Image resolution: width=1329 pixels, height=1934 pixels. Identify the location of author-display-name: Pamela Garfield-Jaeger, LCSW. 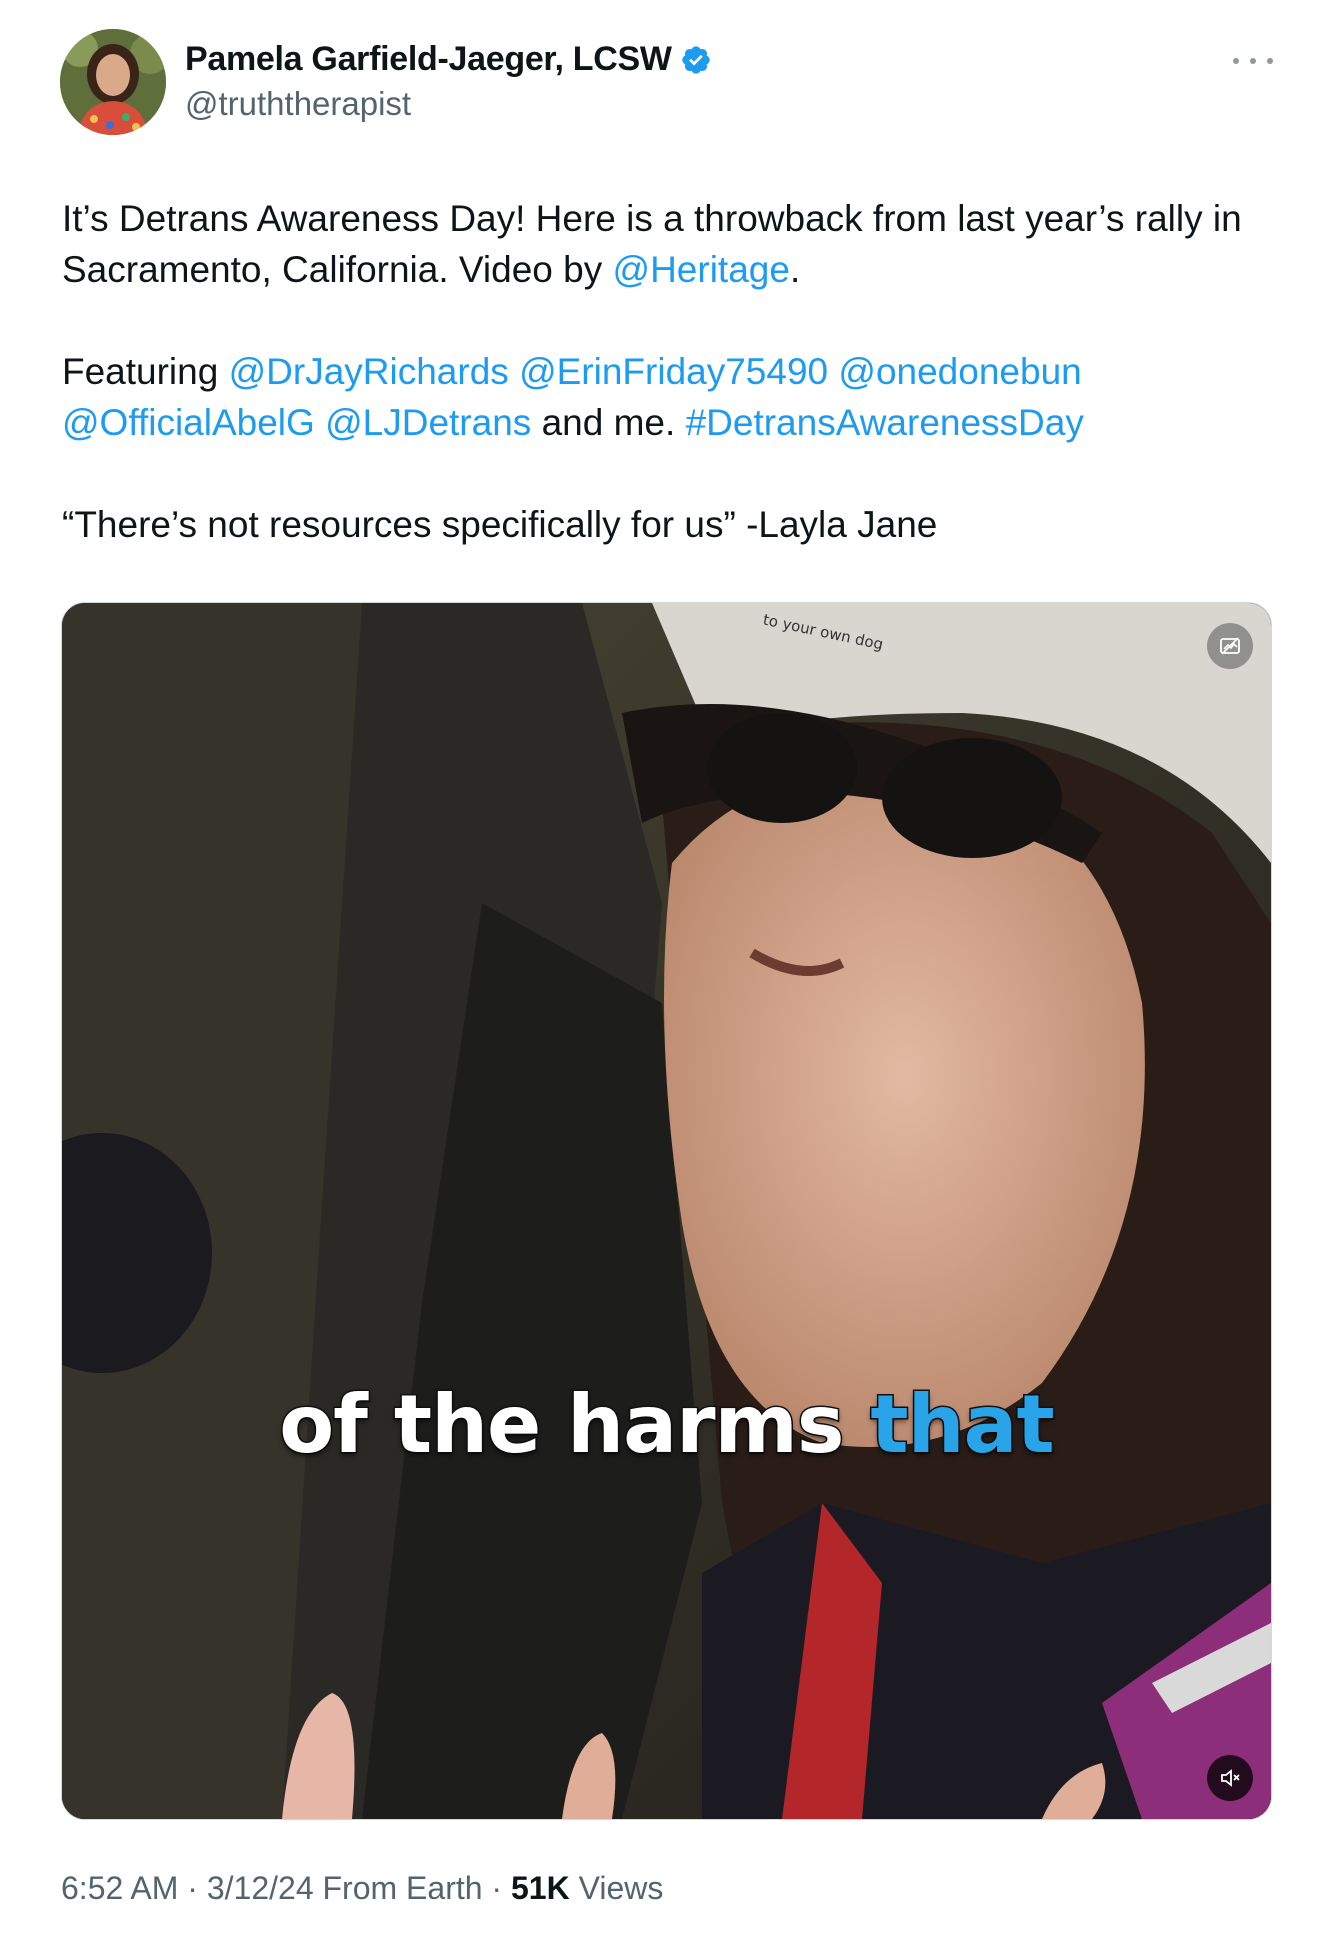
(428, 59).